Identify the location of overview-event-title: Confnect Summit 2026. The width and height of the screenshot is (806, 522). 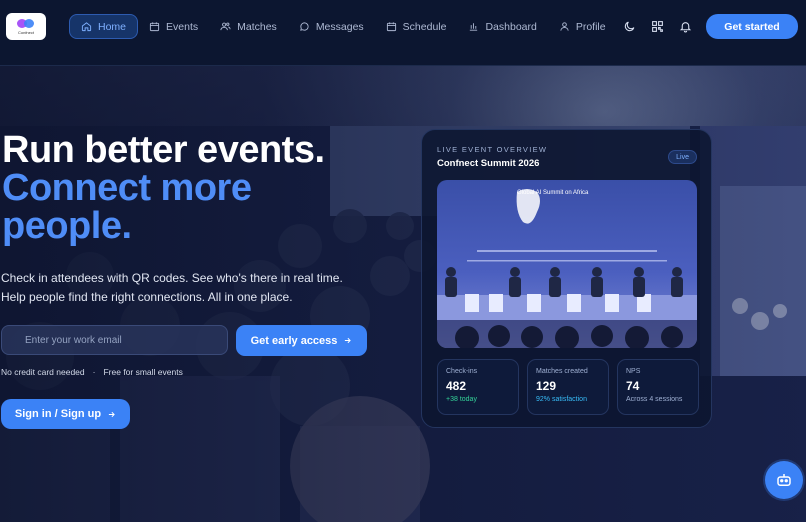
(488, 163).